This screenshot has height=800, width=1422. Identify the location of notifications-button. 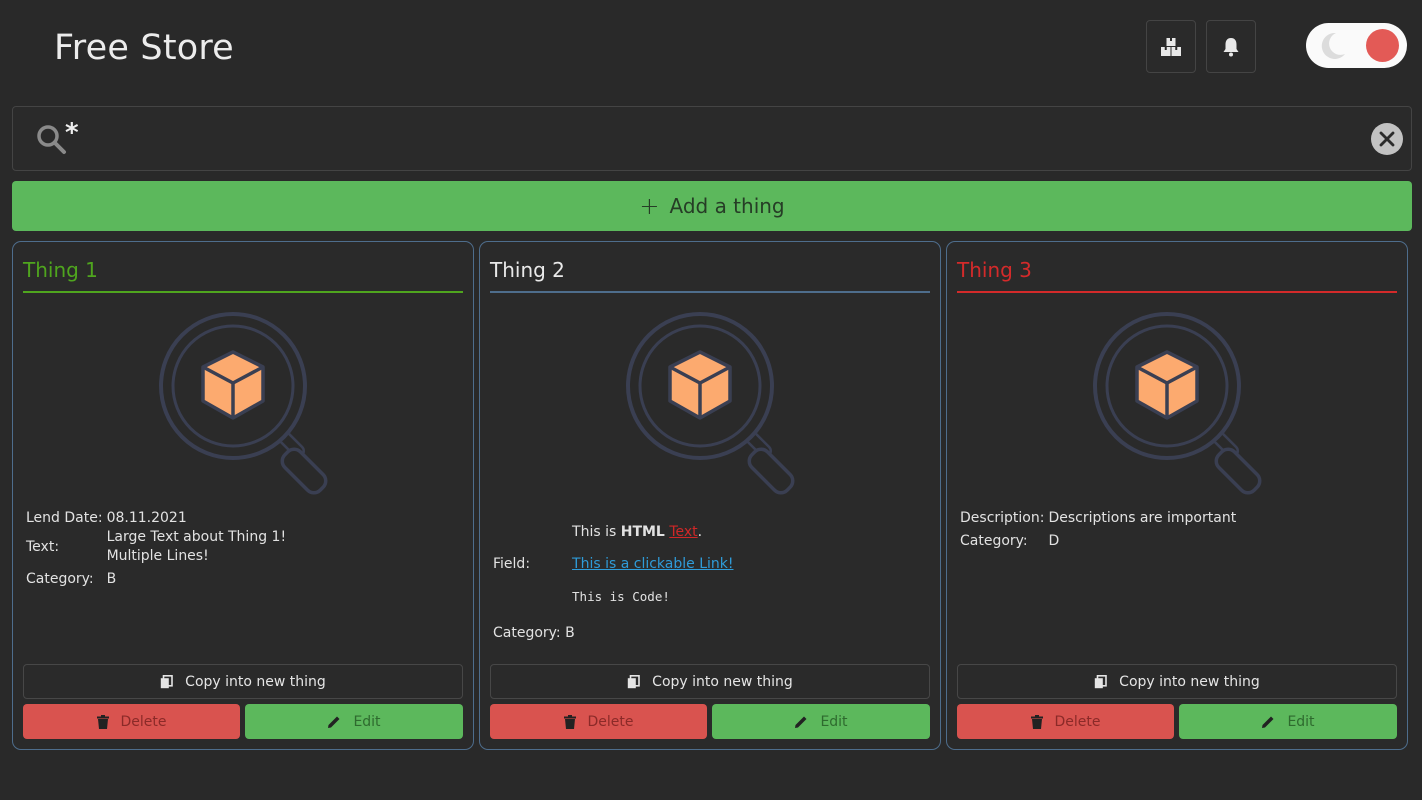
(1231, 46).